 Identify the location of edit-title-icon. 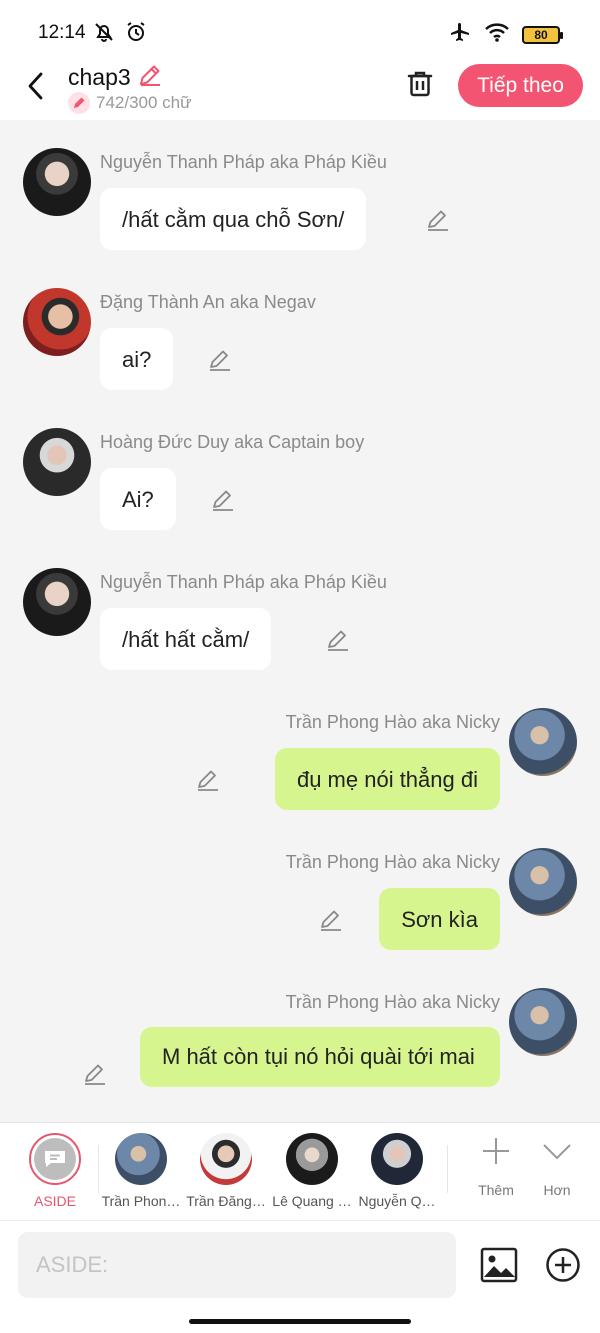
(150, 77).